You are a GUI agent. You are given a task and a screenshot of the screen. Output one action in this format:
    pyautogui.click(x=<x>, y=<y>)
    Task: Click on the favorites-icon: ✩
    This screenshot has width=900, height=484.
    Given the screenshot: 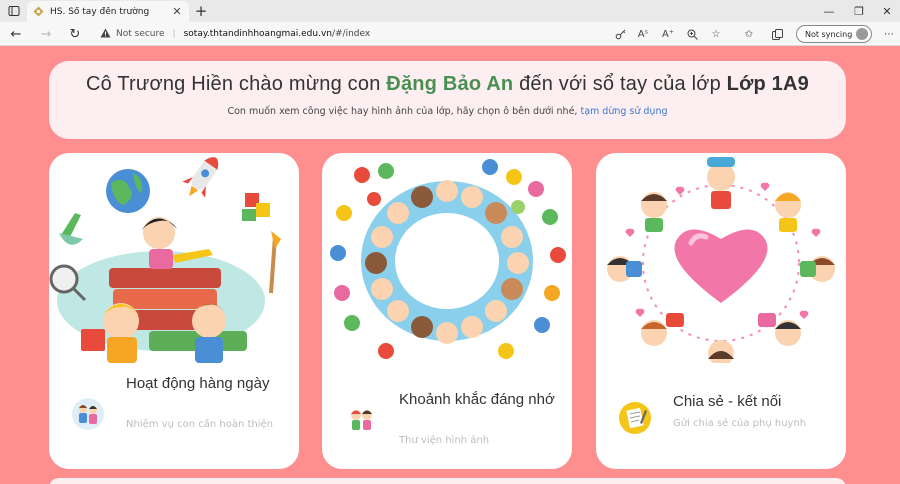 What is the action you would take?
    pyautogui.click(x=749, y=34)
    